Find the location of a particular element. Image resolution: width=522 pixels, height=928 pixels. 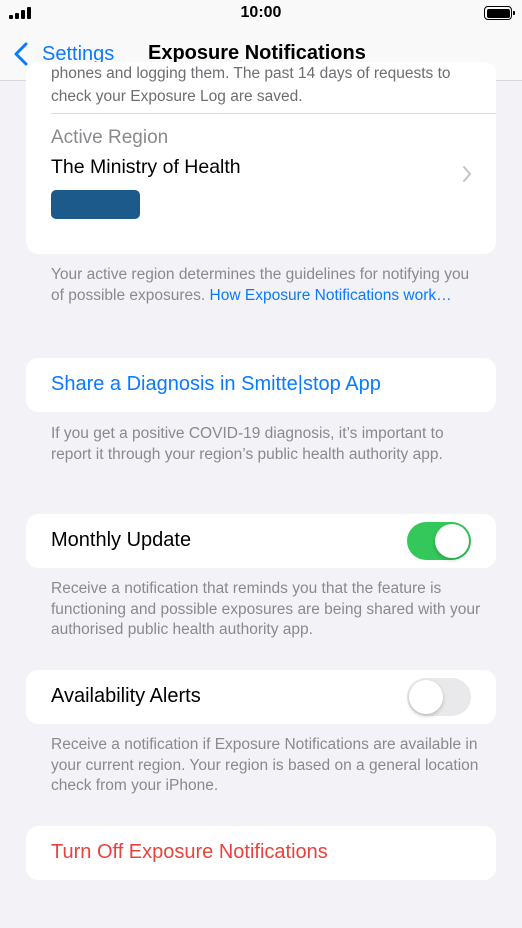

monthly-update-toggle is located at coordinates (439, 541).